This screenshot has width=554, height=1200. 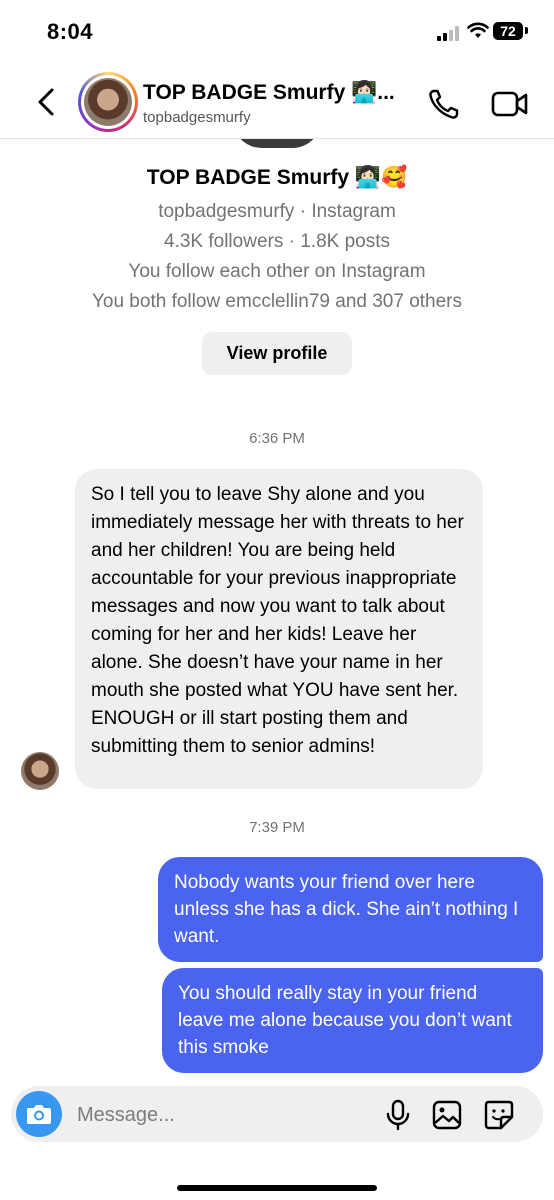 What do you see at coordinates (277, 827) in the screenshot?
I see `message-timestamp: 7:39 PM` at bounding box center [277, 827].